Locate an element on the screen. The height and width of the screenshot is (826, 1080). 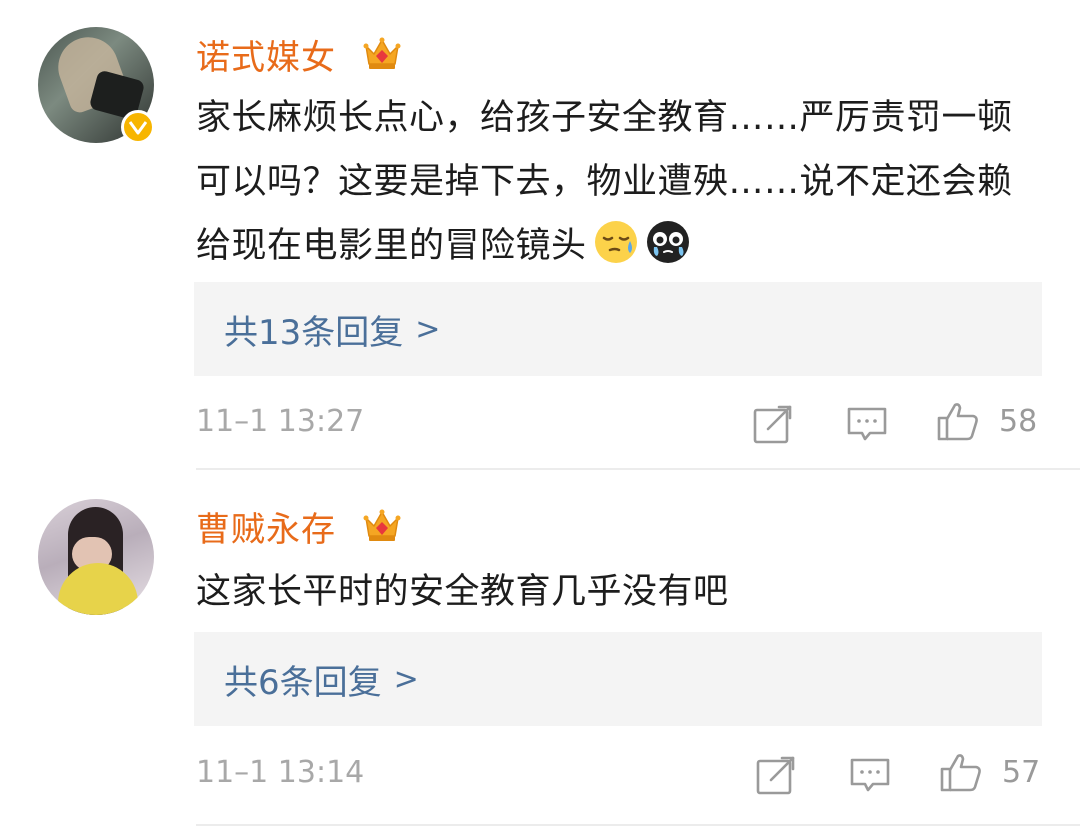
timestamp: 11–1 13:14 is located at coordinates (280, 772).